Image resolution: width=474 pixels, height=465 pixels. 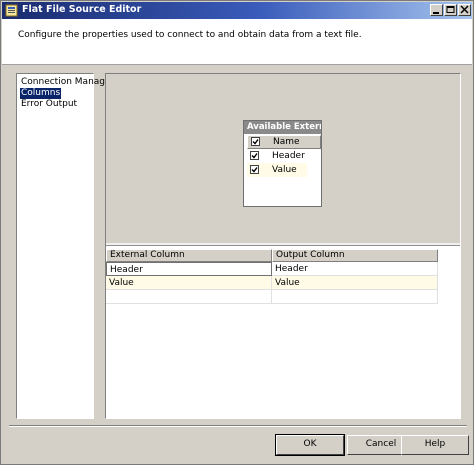 I want to click on grid-cell-output: Value, so click(x=355, y=283).